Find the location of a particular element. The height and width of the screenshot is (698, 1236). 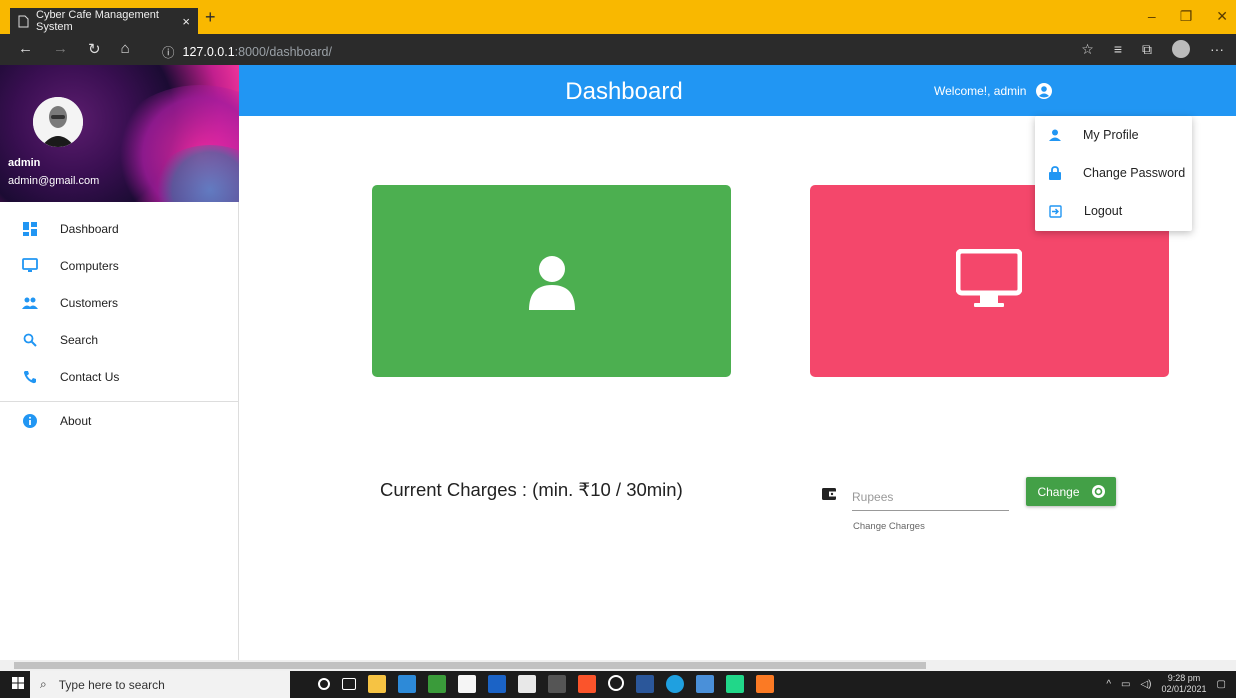

dropdown-item-change-password: Change Password is located at coordinates (1113, 173).